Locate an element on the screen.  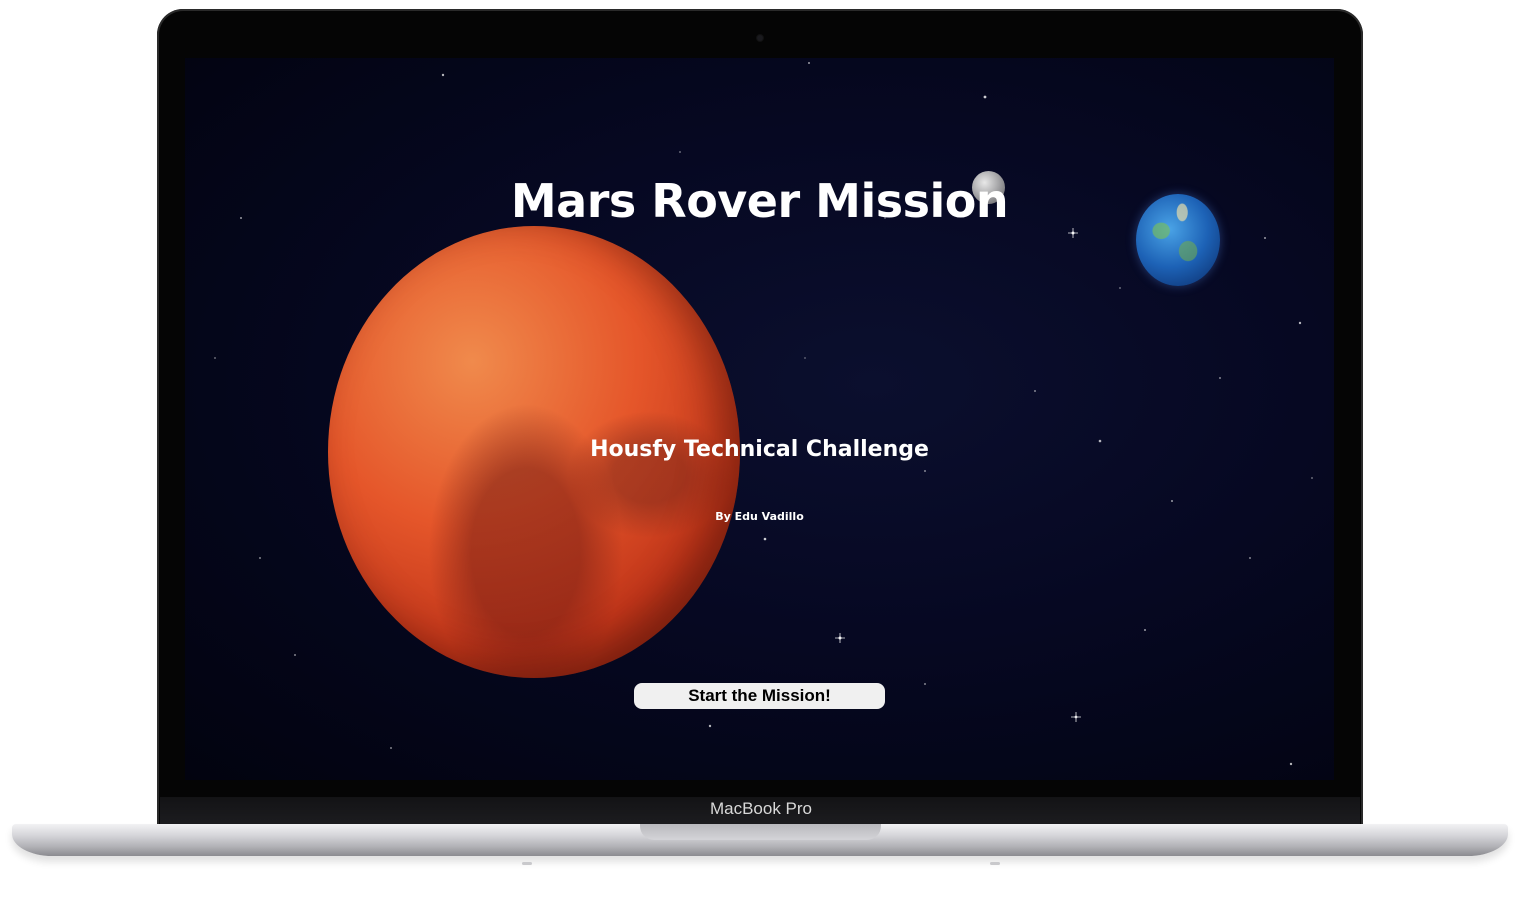
page-subtitle: Housfy Technical Challenge is located at coordinates (759, 449).